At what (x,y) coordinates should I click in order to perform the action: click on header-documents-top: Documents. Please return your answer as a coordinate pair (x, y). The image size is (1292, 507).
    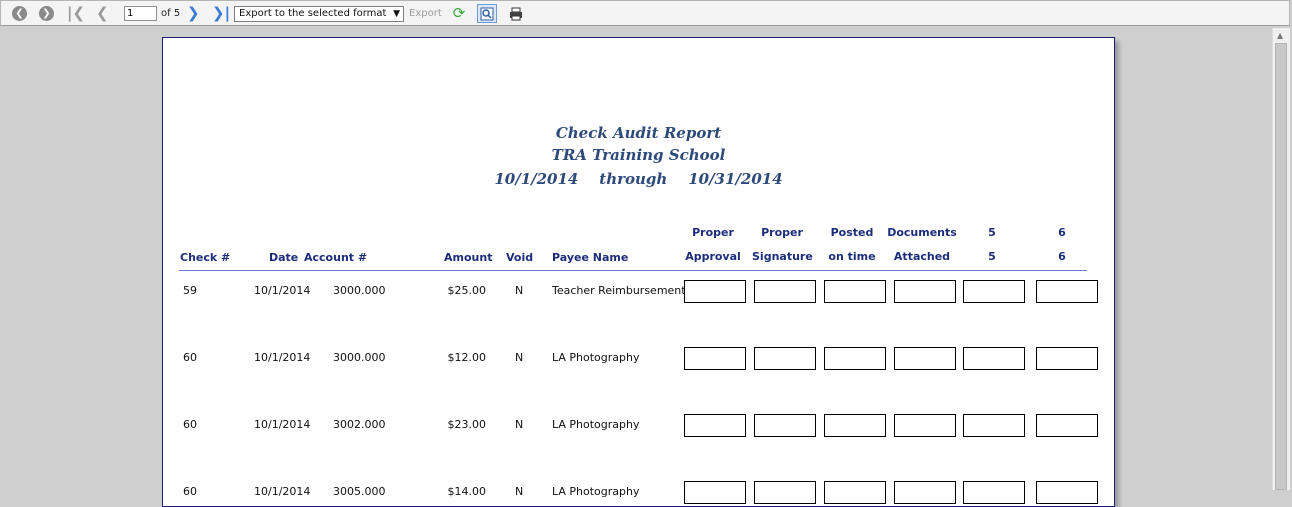
    Looking at the image, I should click on (922, 232).